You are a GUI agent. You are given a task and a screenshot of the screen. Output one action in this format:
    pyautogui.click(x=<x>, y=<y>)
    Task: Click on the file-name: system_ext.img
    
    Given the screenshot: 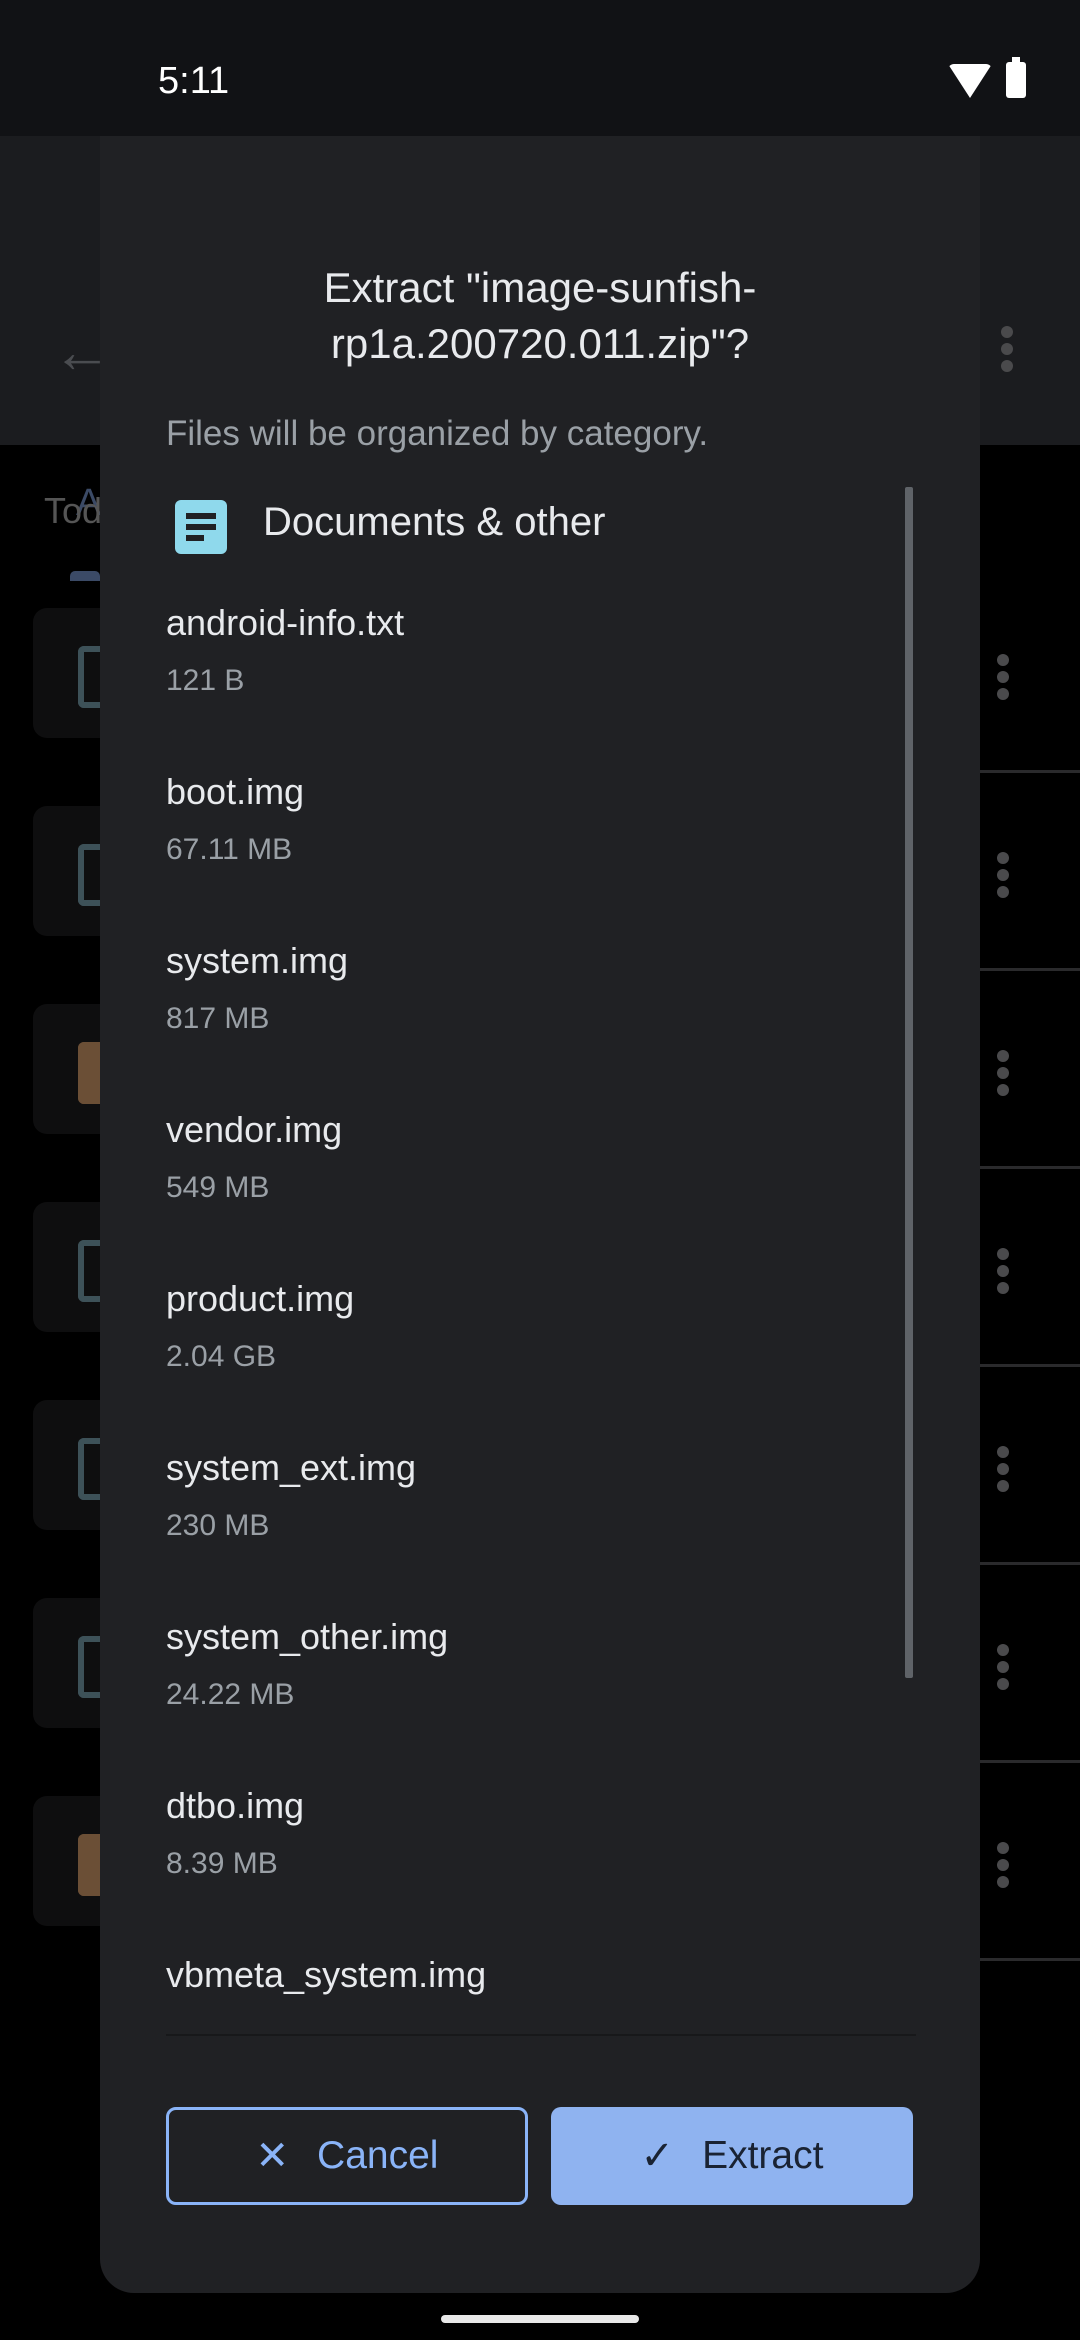 What is the action you would take?
    pyautogui.click(x=291, y=1467)
    